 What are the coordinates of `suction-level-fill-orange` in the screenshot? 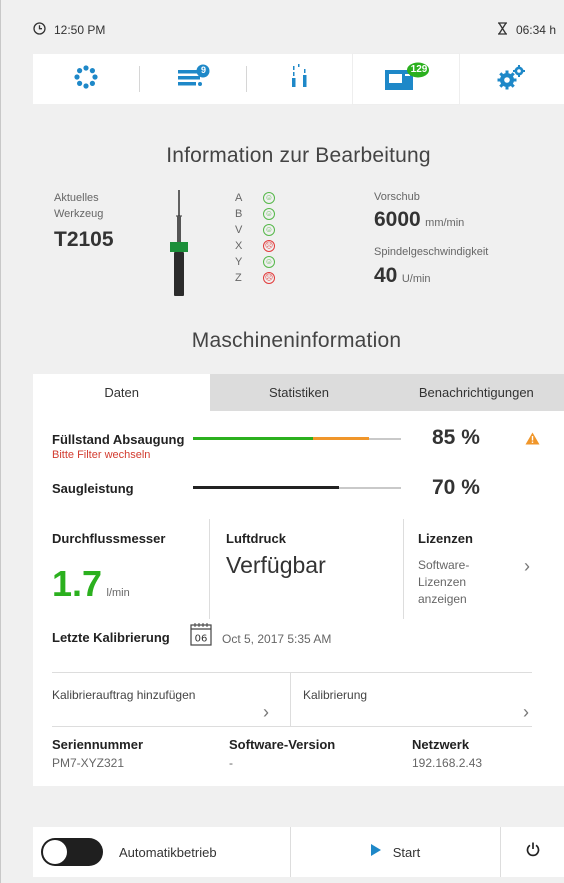 It's located at (341, 438).